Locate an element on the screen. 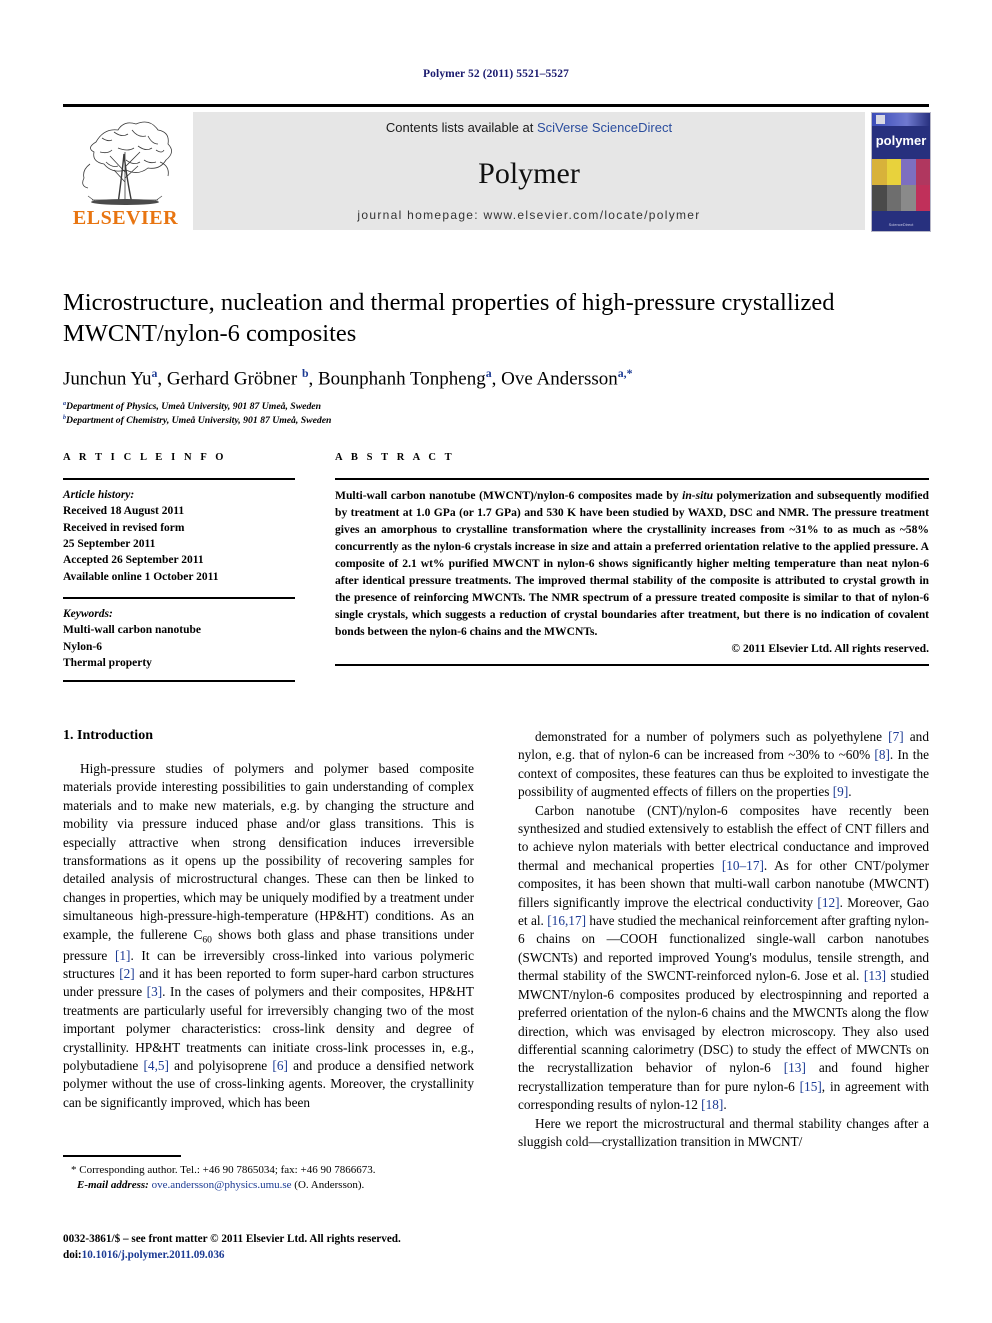  email-address-label: E-mail address: is located at coordinates (113, 1185).